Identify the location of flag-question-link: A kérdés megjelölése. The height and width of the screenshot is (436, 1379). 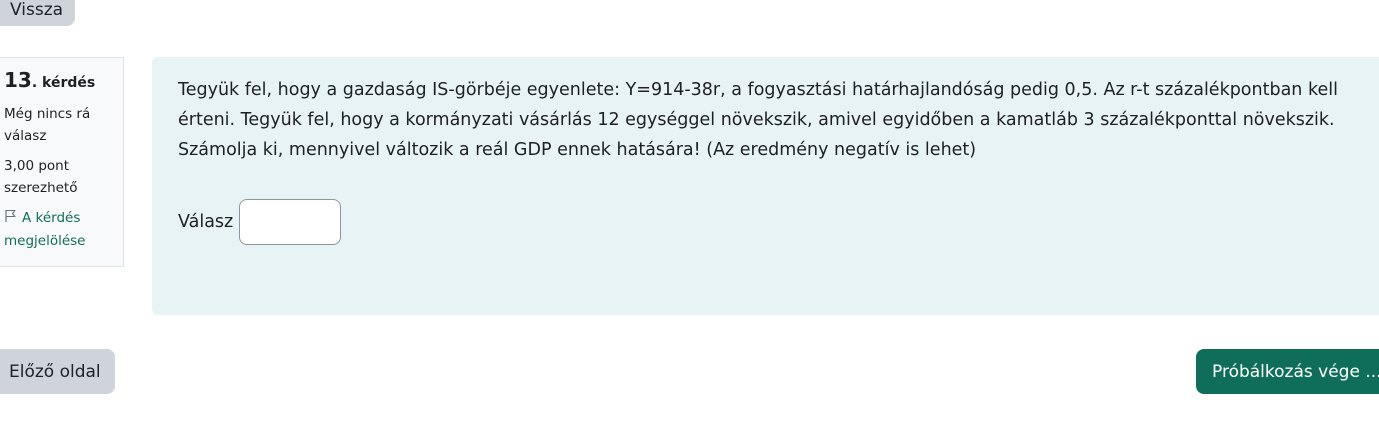
(61, 230).